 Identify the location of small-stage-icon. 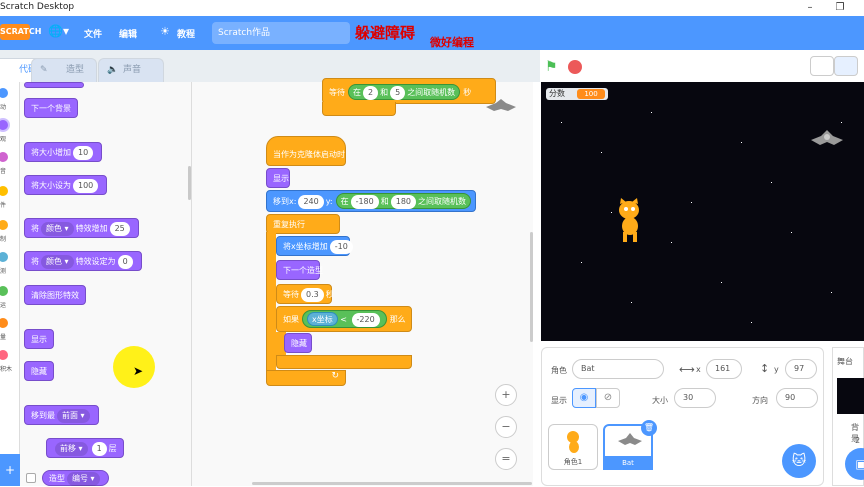
(822, 66).